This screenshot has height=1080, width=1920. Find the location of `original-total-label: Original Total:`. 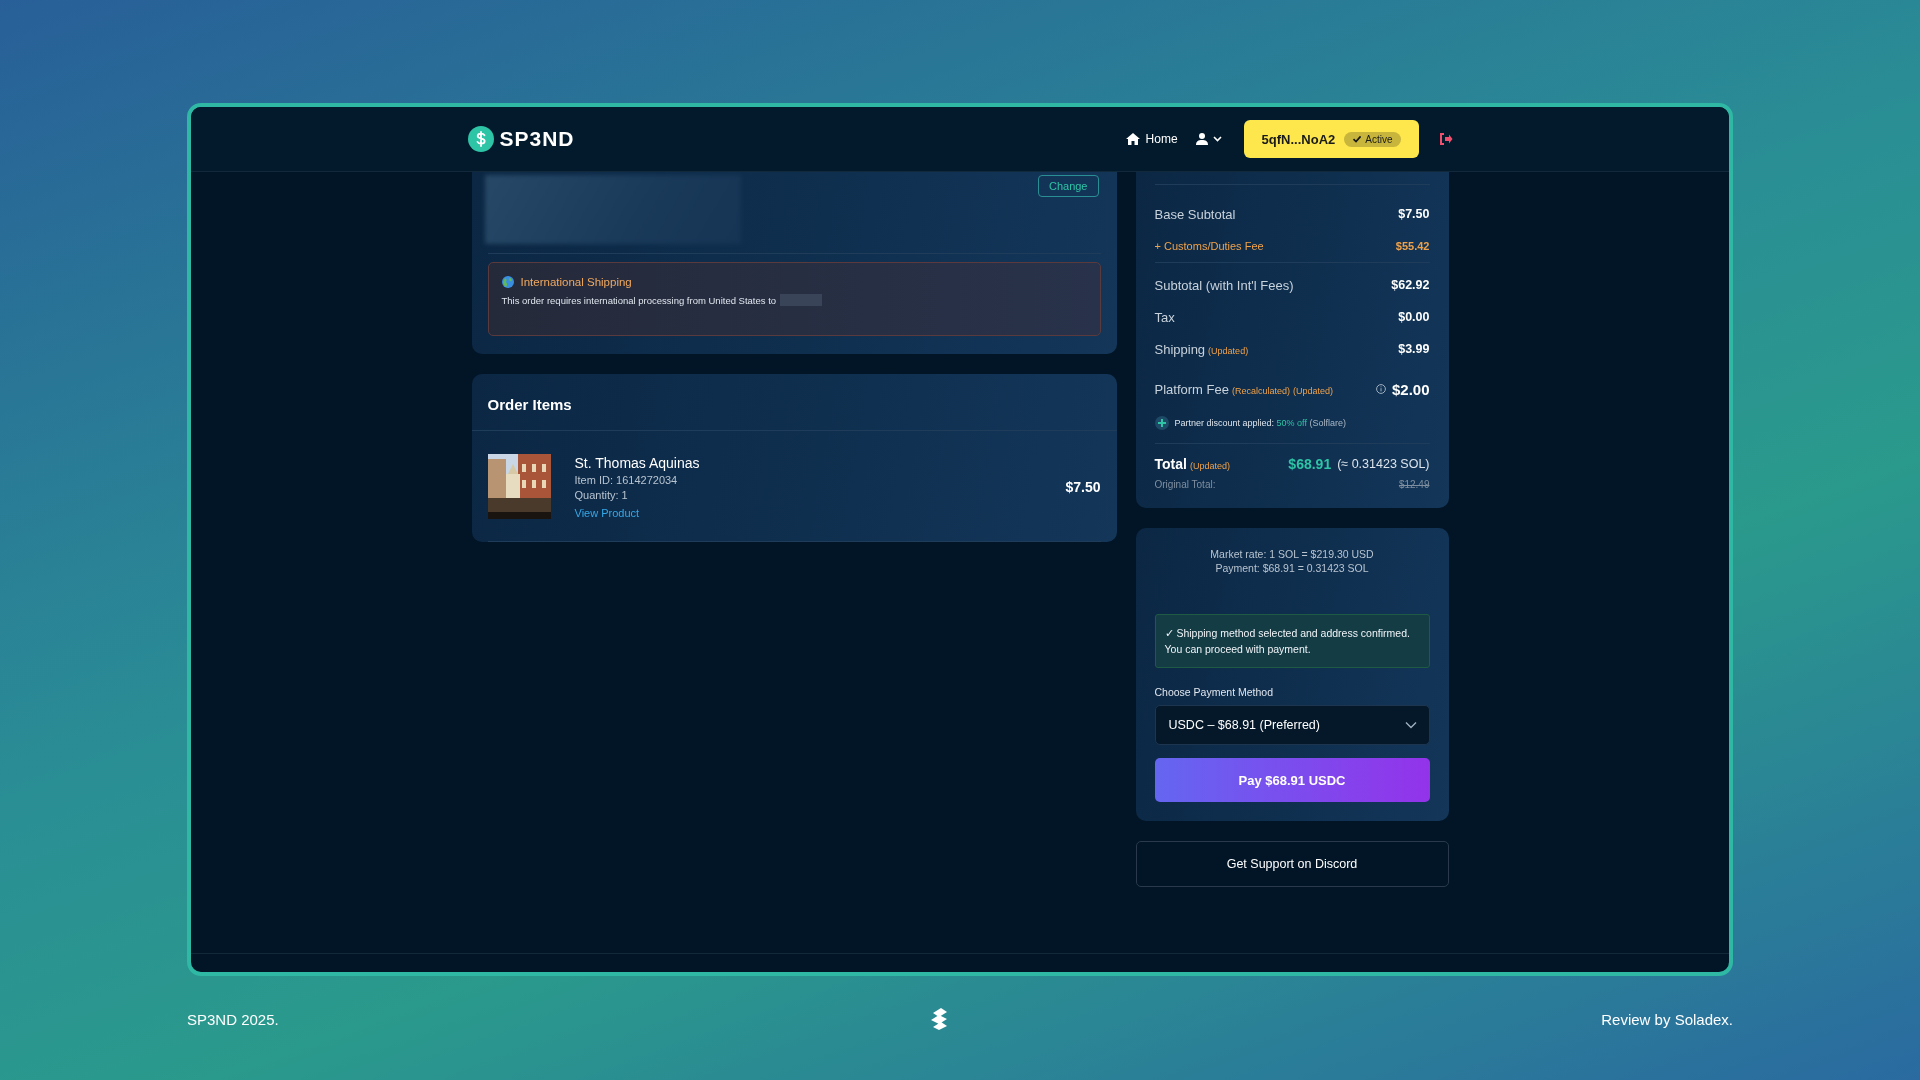

original-total-label: Original Total: is located at coordinates (1185, 484).